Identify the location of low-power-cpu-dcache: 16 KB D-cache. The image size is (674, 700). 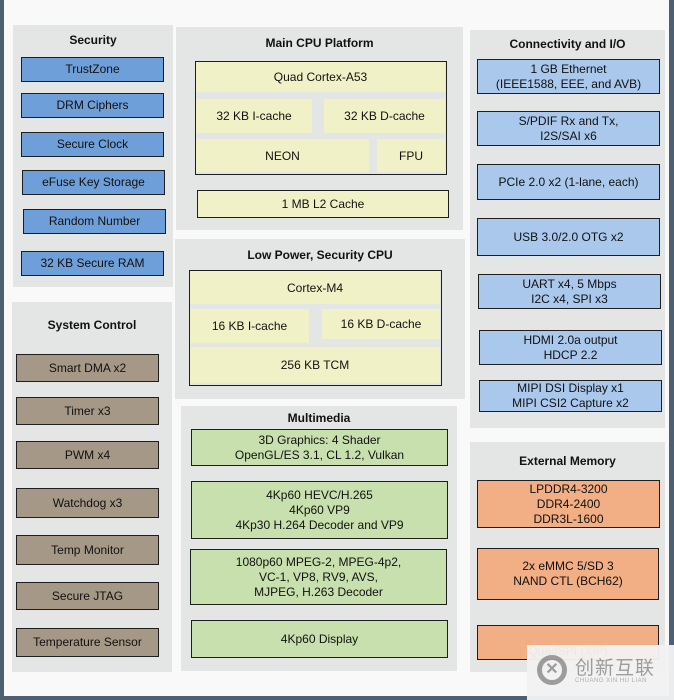
(381, 324).